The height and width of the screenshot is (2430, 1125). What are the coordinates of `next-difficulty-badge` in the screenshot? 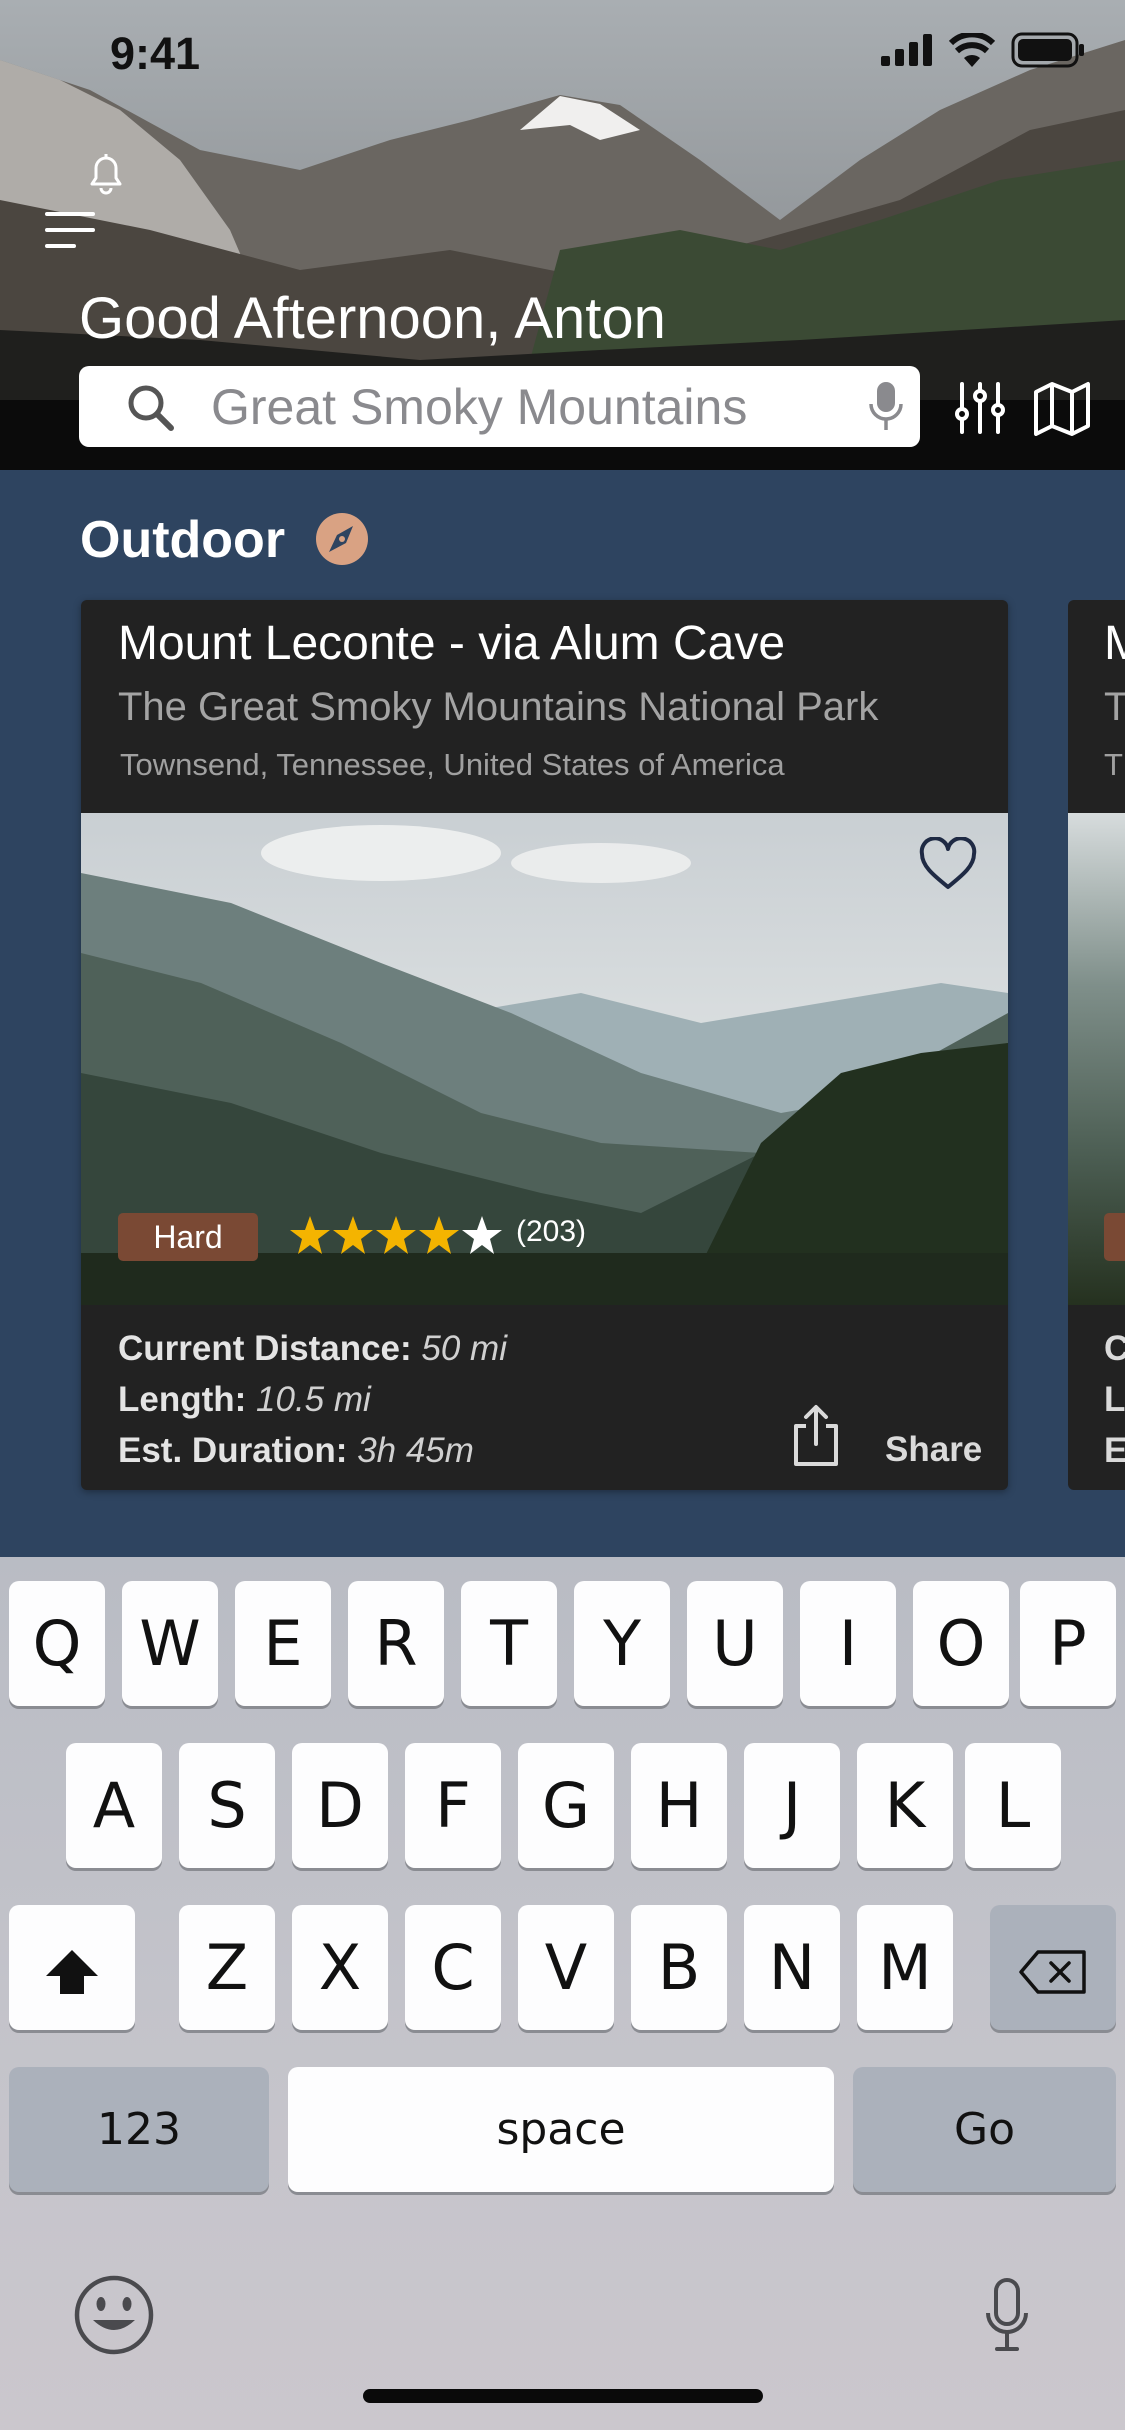 It's located at (1114, 1237).